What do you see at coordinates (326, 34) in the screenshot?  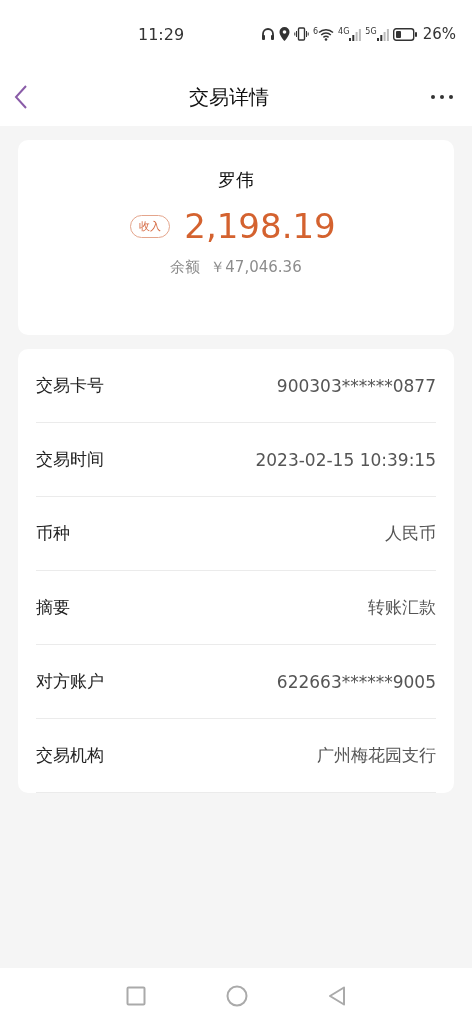 I see `wifi-icon` at bounding box center [326, 34].